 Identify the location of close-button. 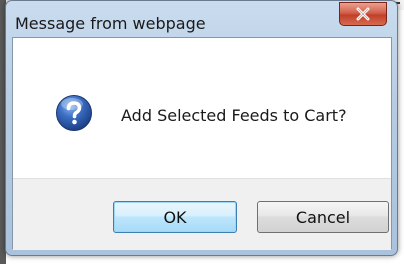
(363, 14).